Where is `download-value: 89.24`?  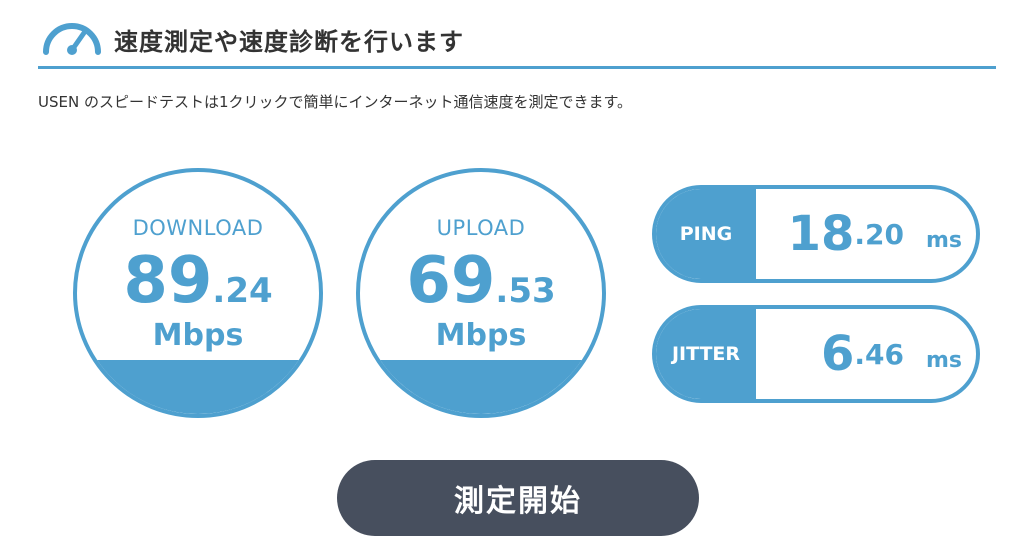 download-value: 89.24 is located at coordinates (198, 281).